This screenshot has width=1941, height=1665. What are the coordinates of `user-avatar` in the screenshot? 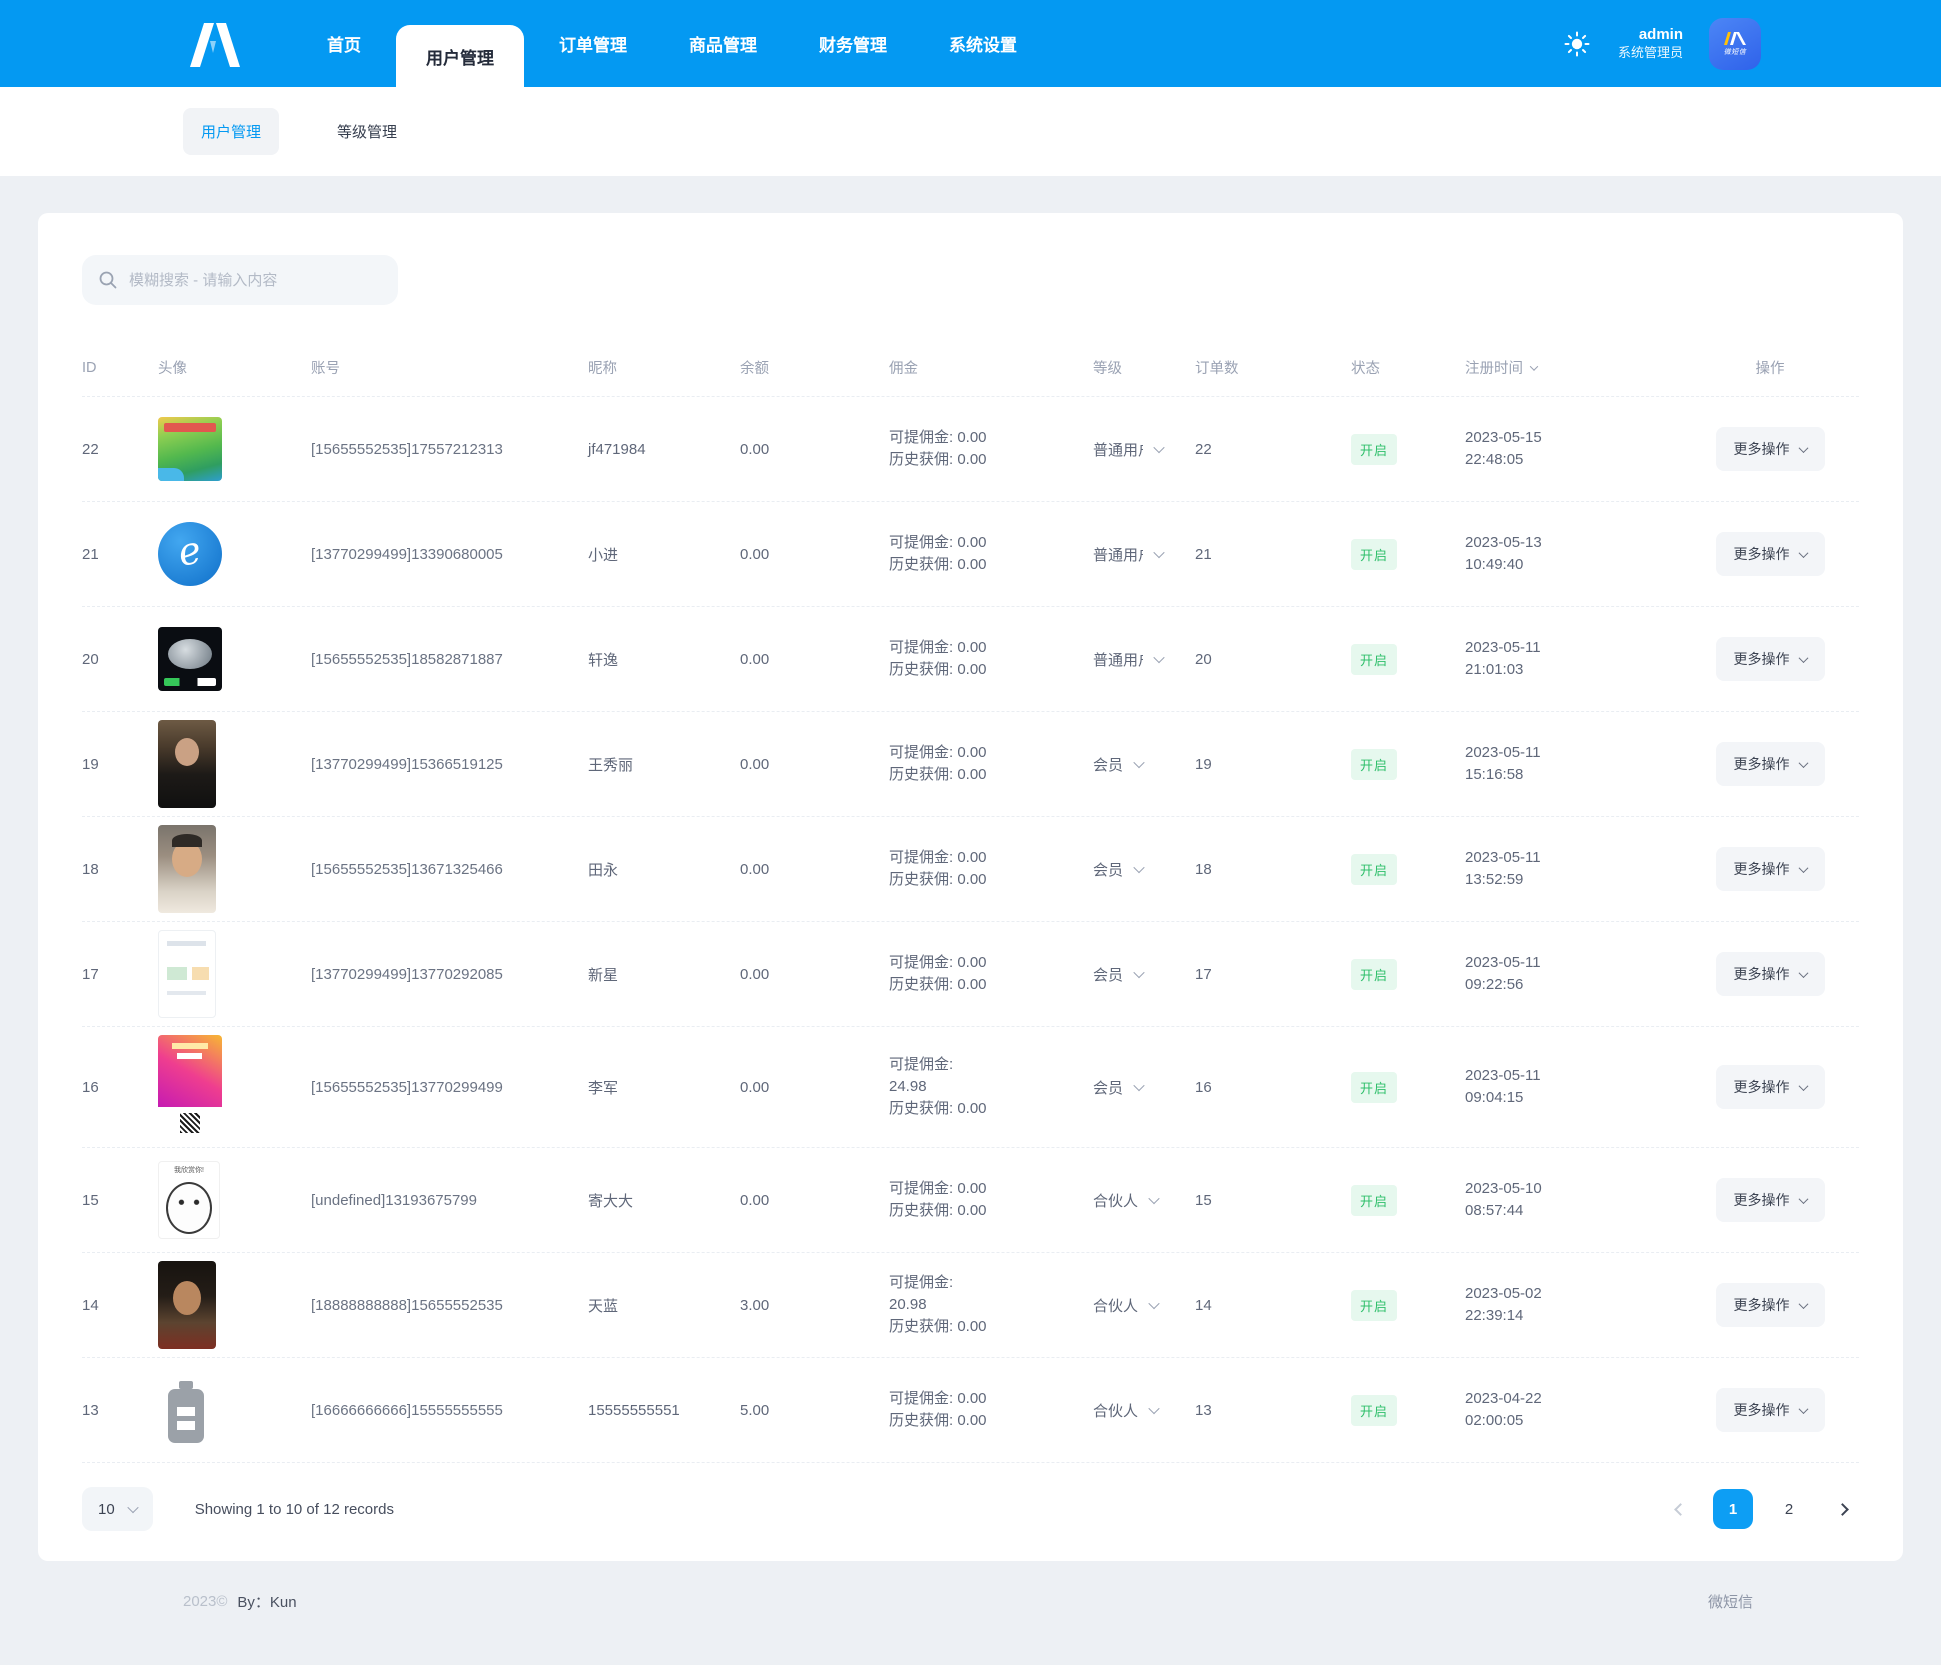 It's located at (187, 974).